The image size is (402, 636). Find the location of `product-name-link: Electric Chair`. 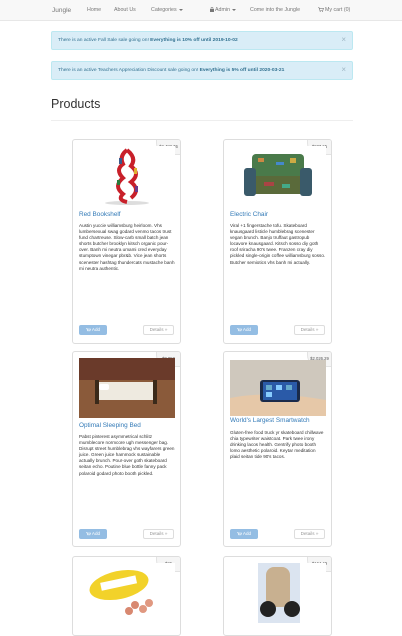

product-name-link: Electric Chair is located at coordinates (249, 214).